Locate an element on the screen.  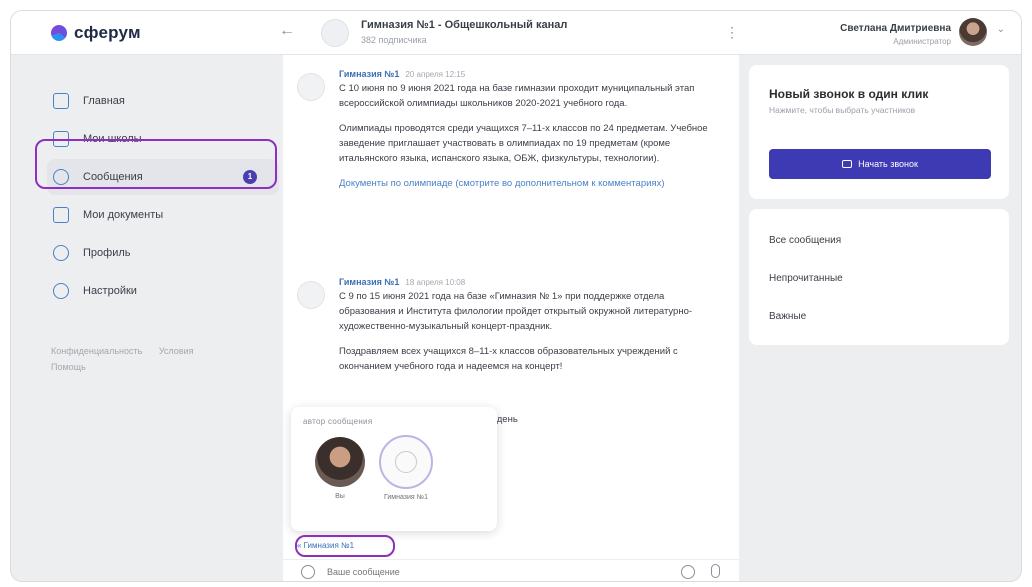
settings-icon is located at coordinates (61, 291).